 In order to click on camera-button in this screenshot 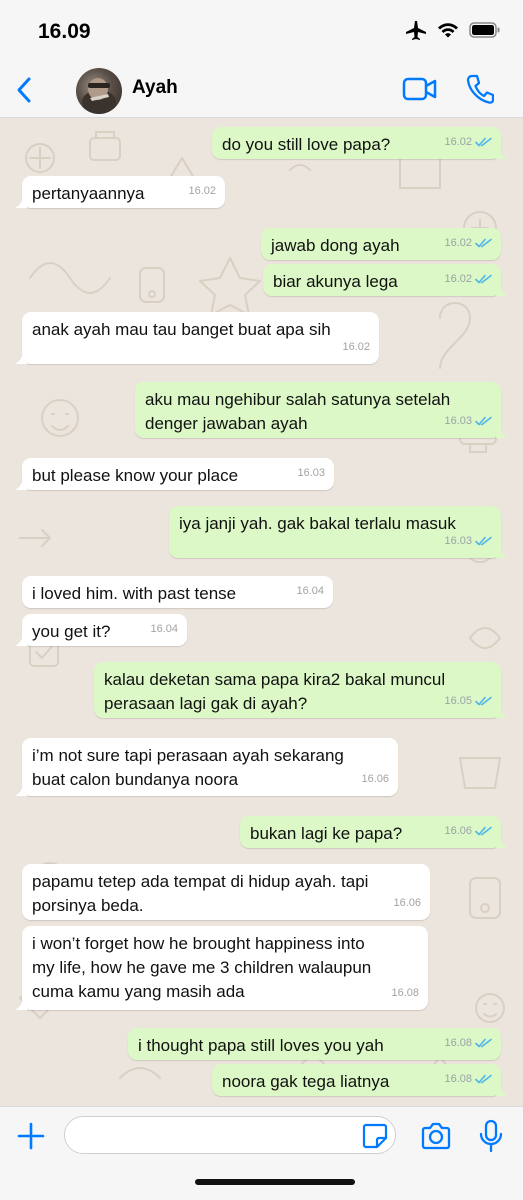, I will do `click(436, 1136)`.